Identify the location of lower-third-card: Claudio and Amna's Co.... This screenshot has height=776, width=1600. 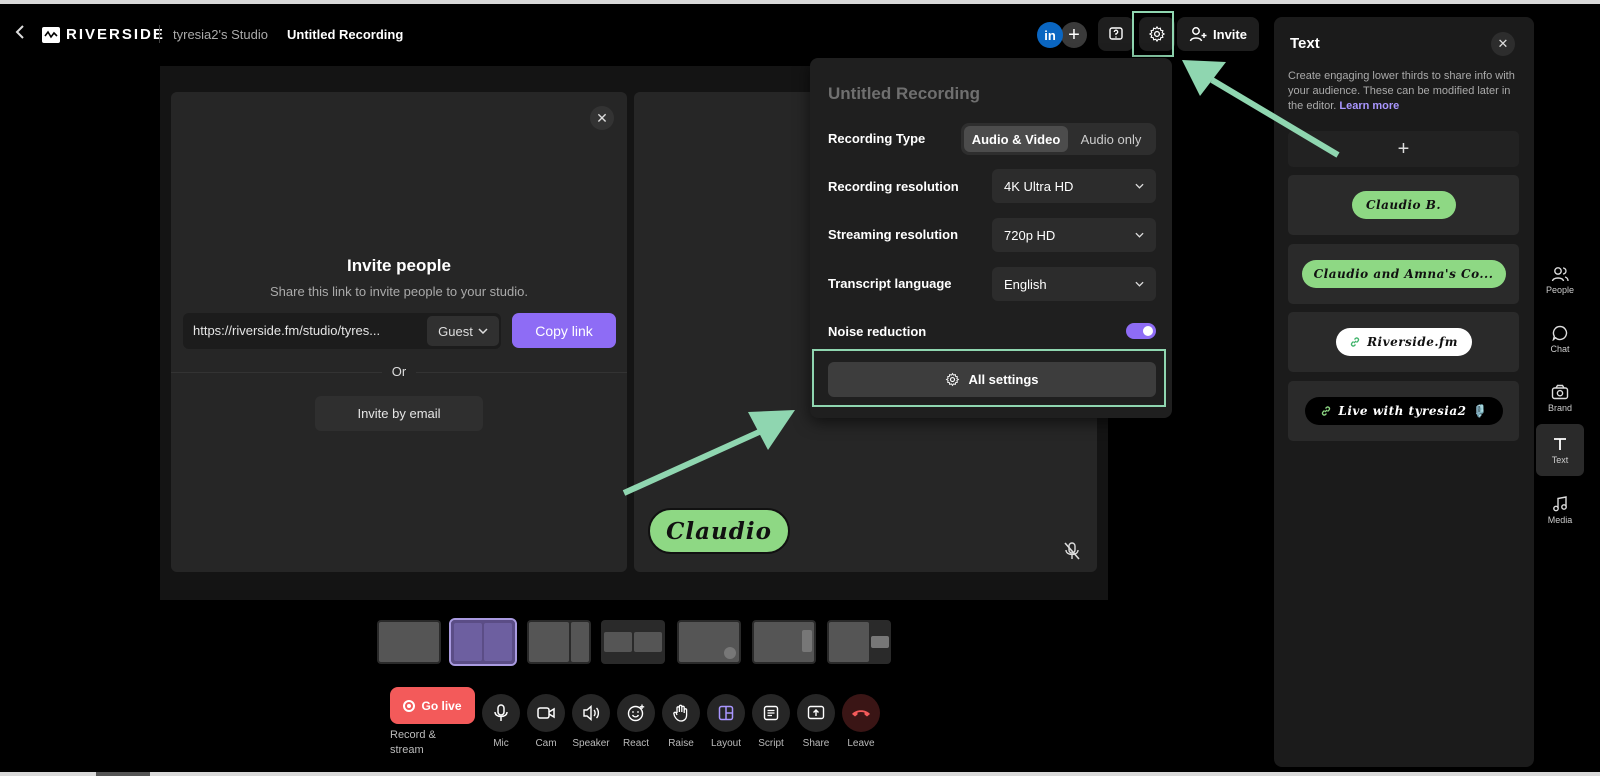
(1403, 274).